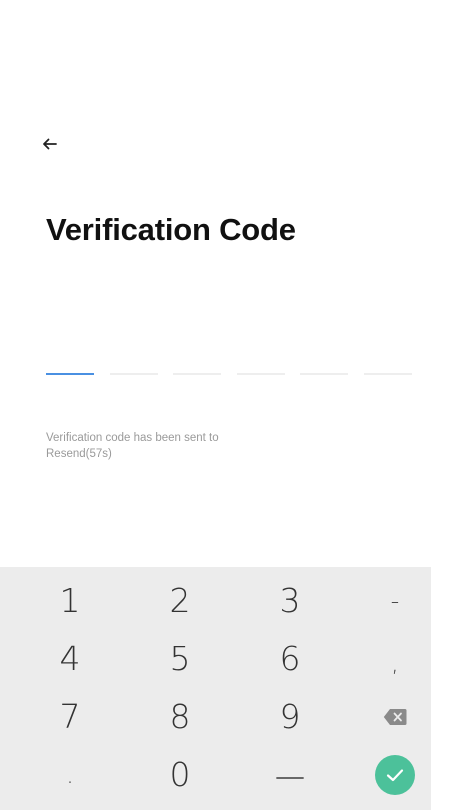 The image size is (457, 810). I want to click on verification-code-input, so click(229, 365).